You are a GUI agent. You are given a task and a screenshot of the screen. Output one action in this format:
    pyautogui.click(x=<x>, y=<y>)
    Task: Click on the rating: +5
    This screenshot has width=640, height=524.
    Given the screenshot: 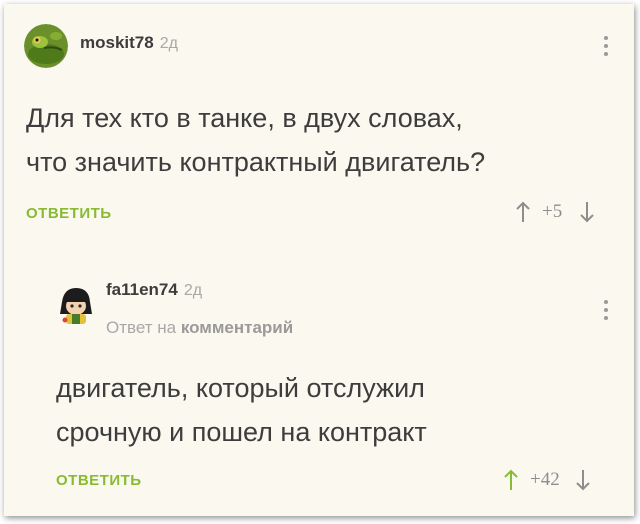 What is the action you would take?
    pyautogui.click(x=552, y=211)
    